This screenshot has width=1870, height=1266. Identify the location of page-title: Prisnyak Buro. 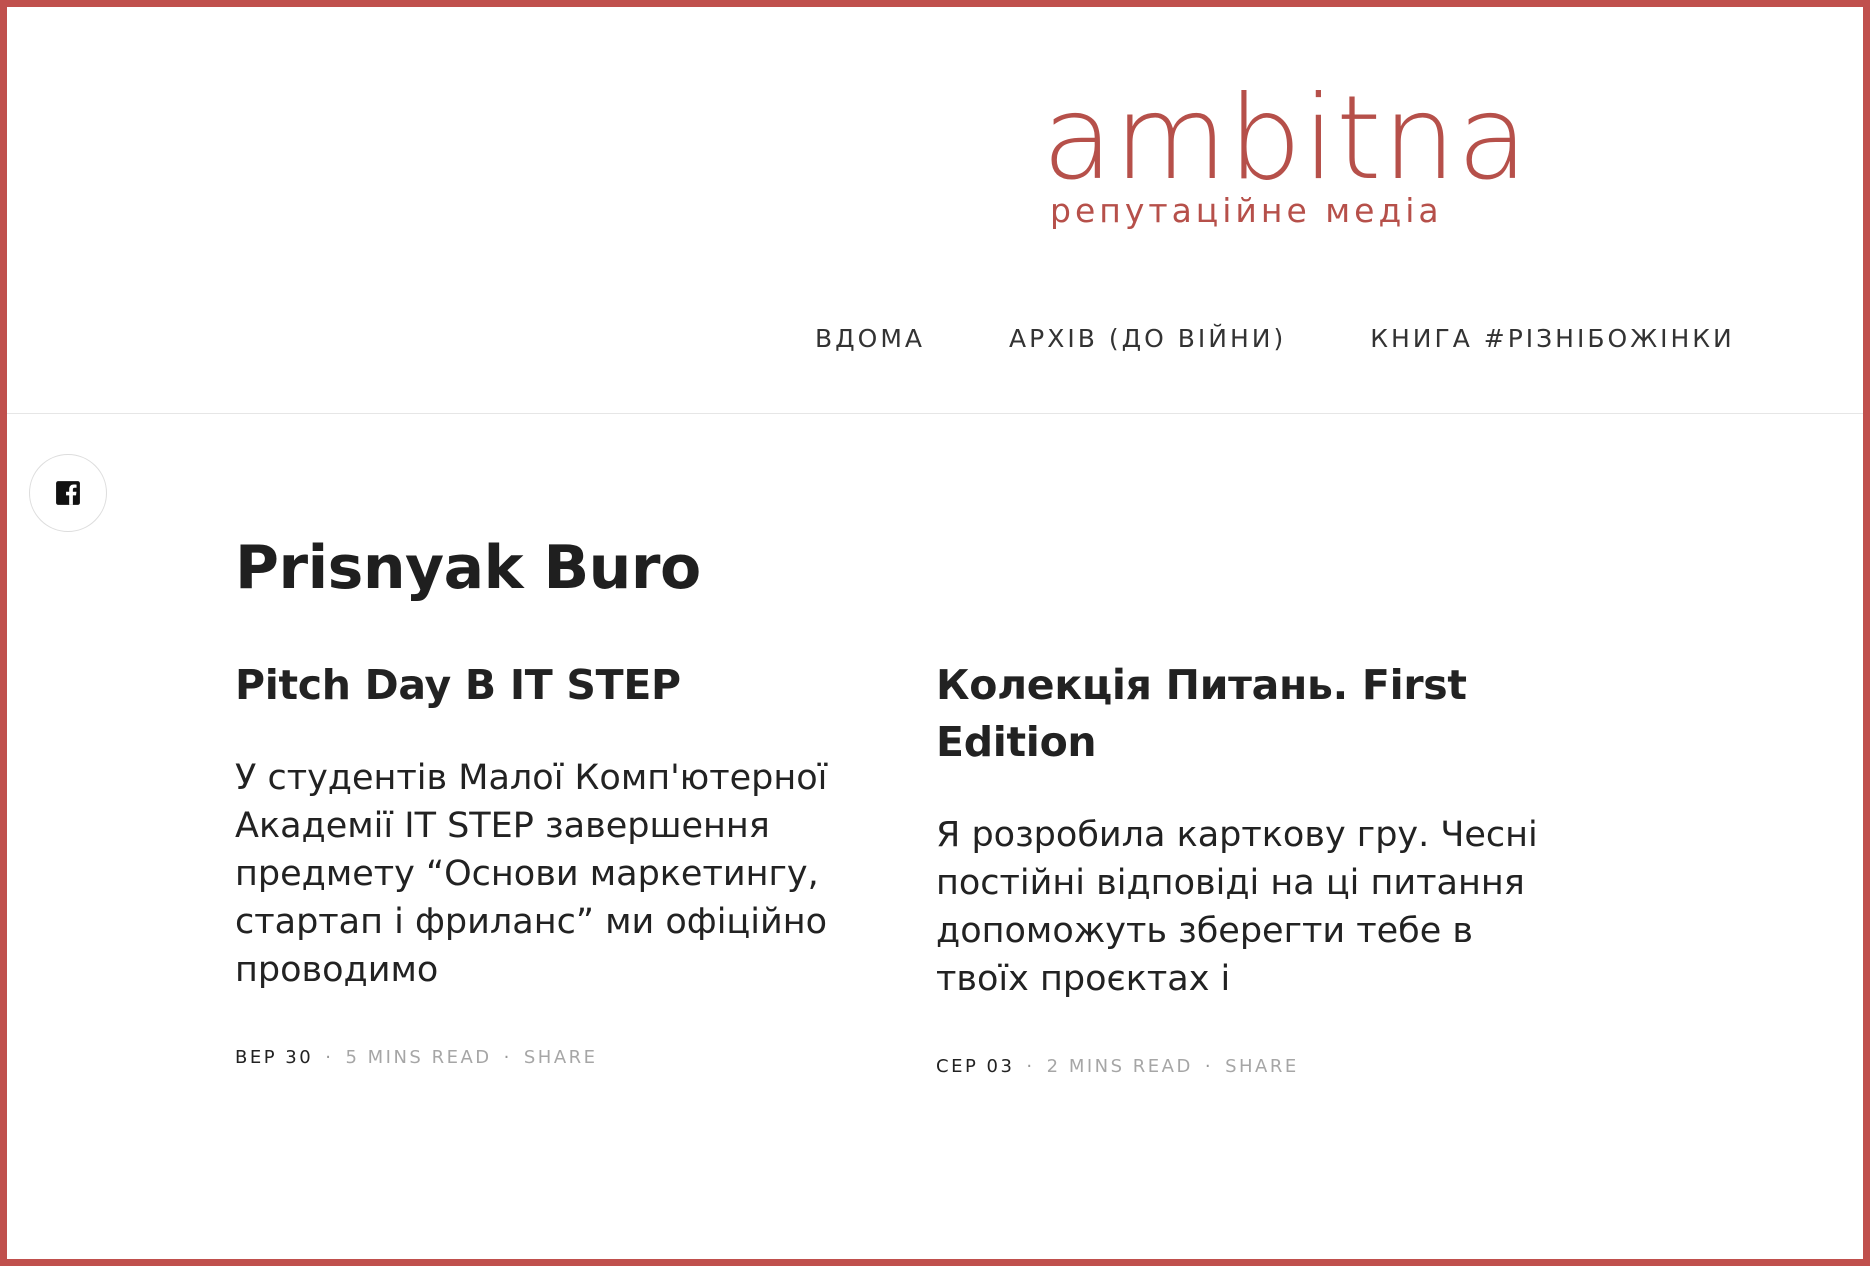
(468, 568).